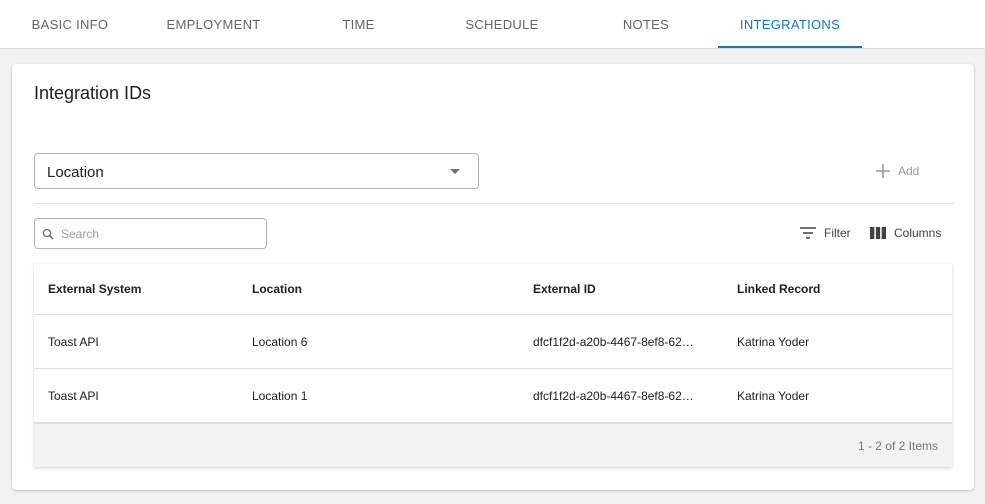  I want to click on plus-icon, so click(883, 171).